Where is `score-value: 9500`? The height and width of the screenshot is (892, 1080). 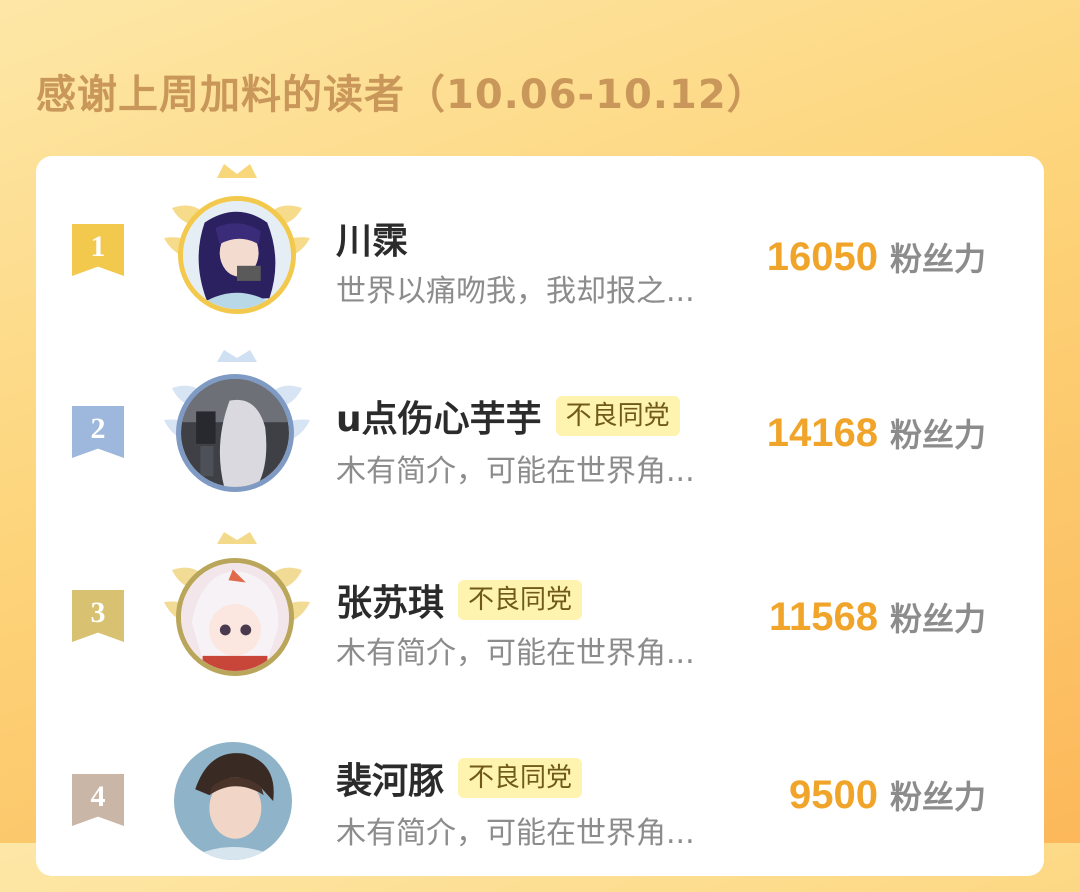
score-value: 9500 is located at coordinates (833, 795).